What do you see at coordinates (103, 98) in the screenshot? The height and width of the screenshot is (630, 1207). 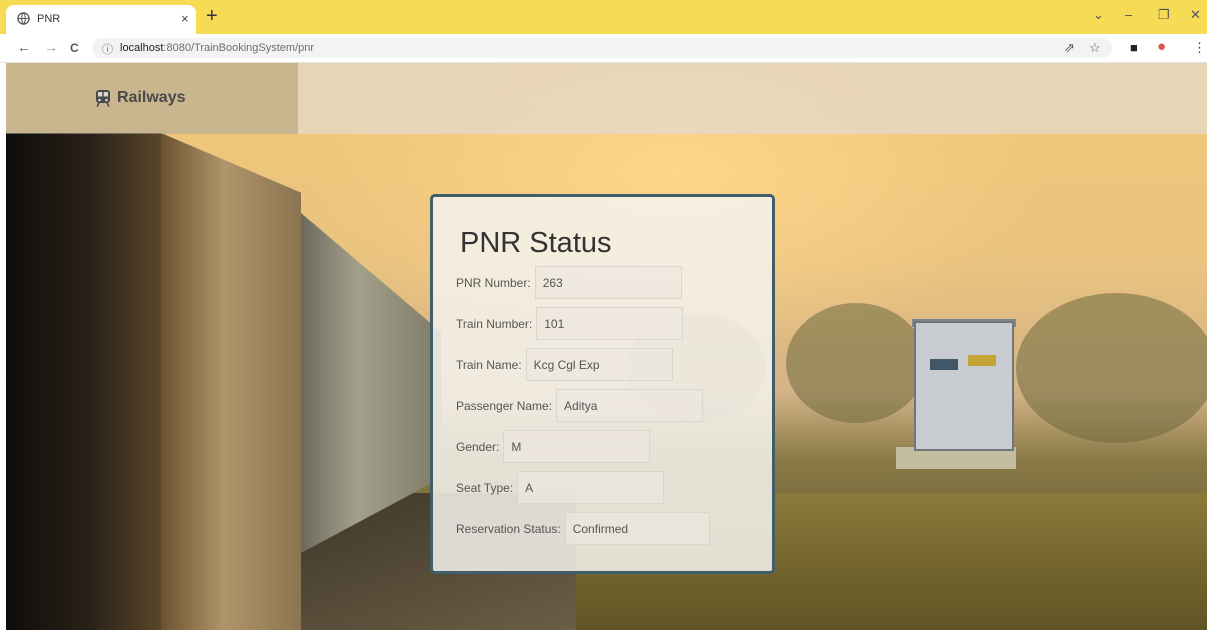 I see `train-icon` at bounding box center [103, 98].